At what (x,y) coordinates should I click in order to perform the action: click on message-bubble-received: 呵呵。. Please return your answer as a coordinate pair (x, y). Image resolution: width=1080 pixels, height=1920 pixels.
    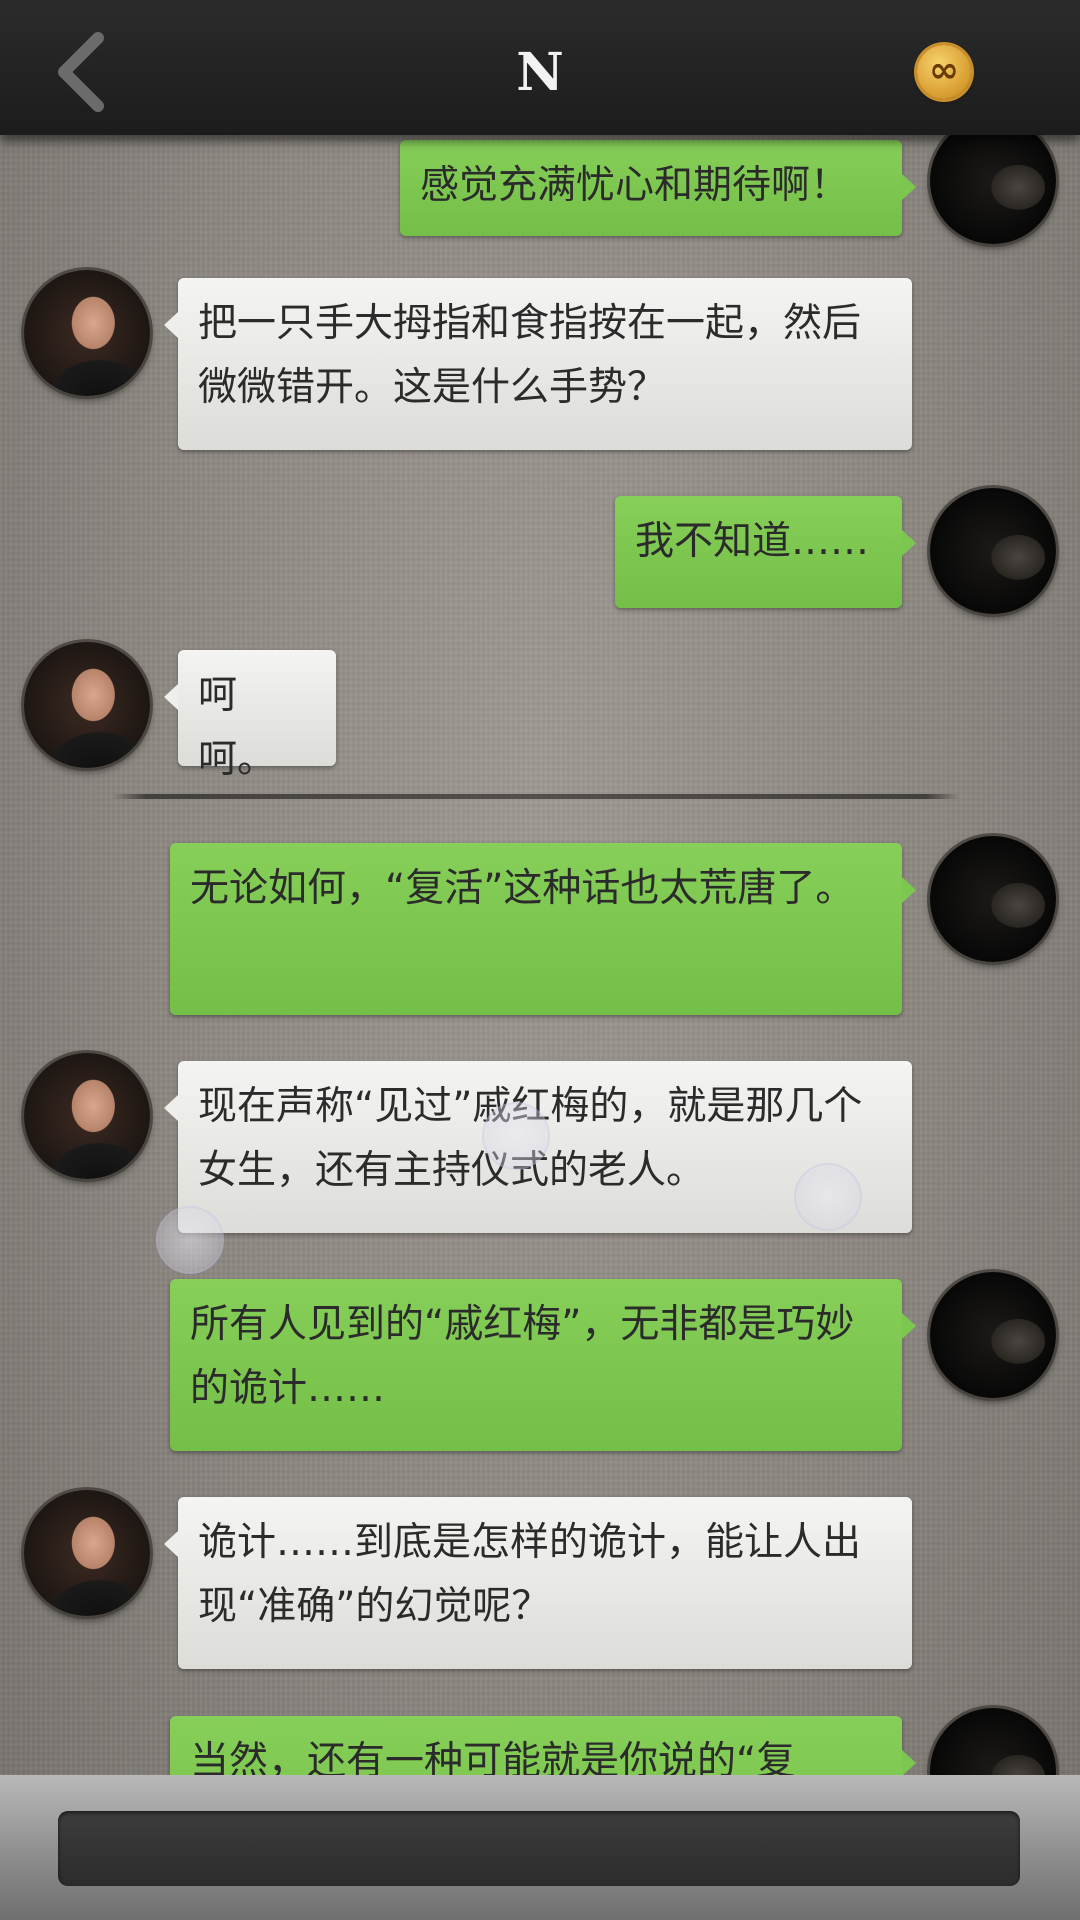
    Looking at the image, I should click on (250, 716).